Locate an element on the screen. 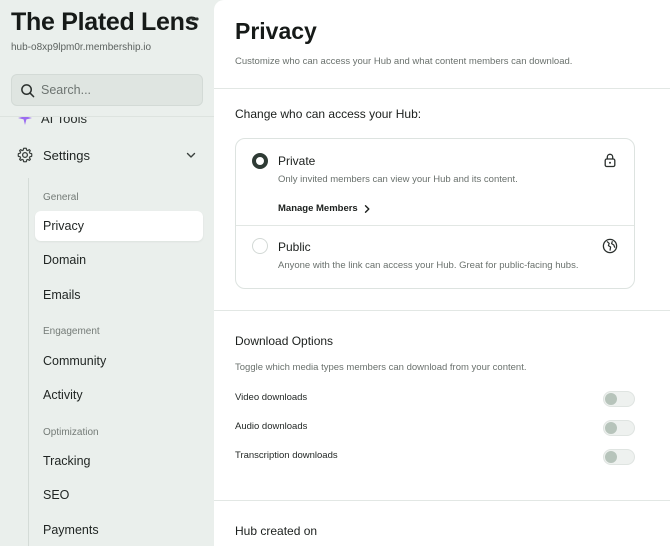  manage-members-link: Manage Members is located at coordinates (325, 208).